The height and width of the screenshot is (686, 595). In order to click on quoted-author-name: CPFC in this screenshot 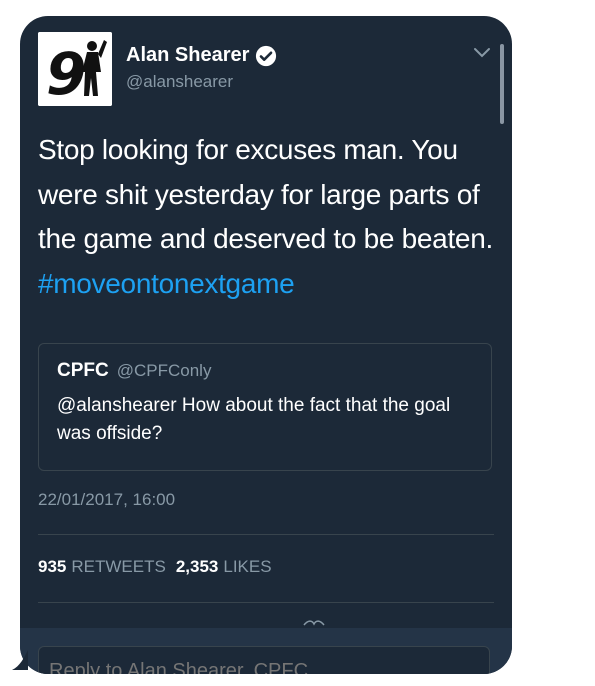, I will do `click(83, 370)`.